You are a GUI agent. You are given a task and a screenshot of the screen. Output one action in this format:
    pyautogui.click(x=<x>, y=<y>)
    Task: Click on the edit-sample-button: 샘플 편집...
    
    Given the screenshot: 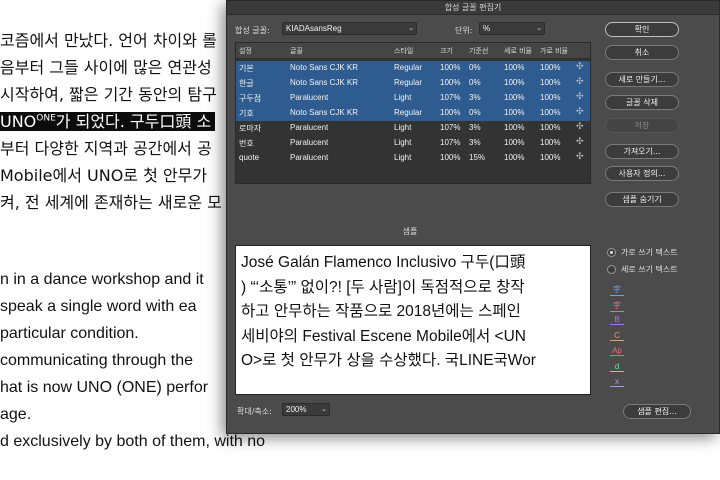 What is the action you would take?
    pyautogui.click(x=657, y=411)
    